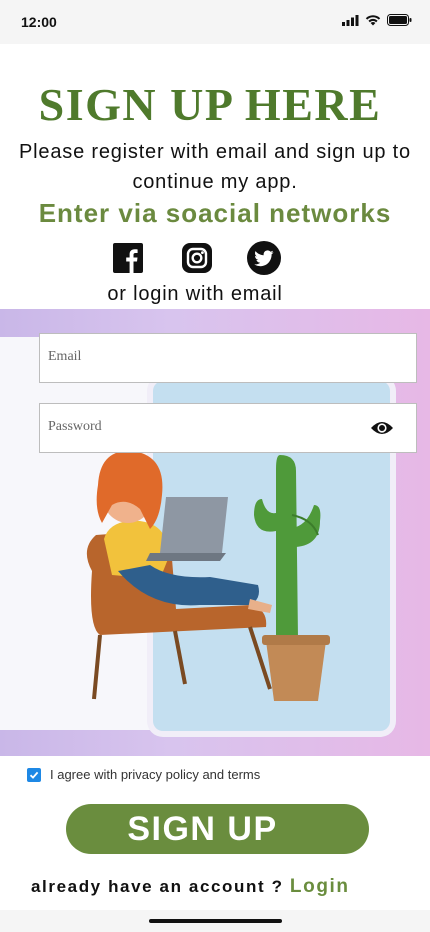 This screenshot has height=932, width=430. Describe the element at coordinates (157, 886) in the screenshot. I see `account-prompt: already have an account ?` at that location.